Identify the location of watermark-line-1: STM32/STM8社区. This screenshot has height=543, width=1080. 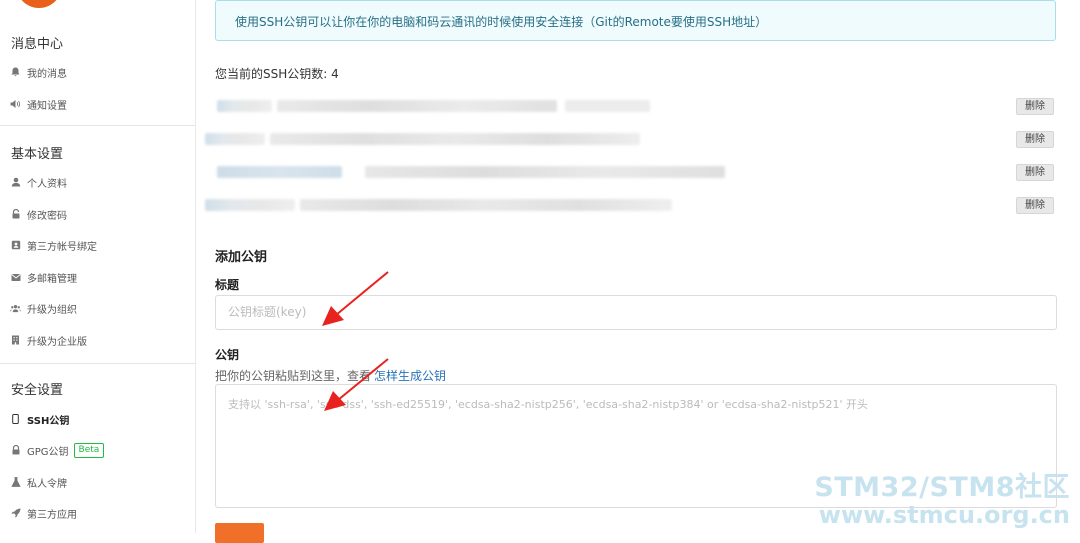
(942, 487).